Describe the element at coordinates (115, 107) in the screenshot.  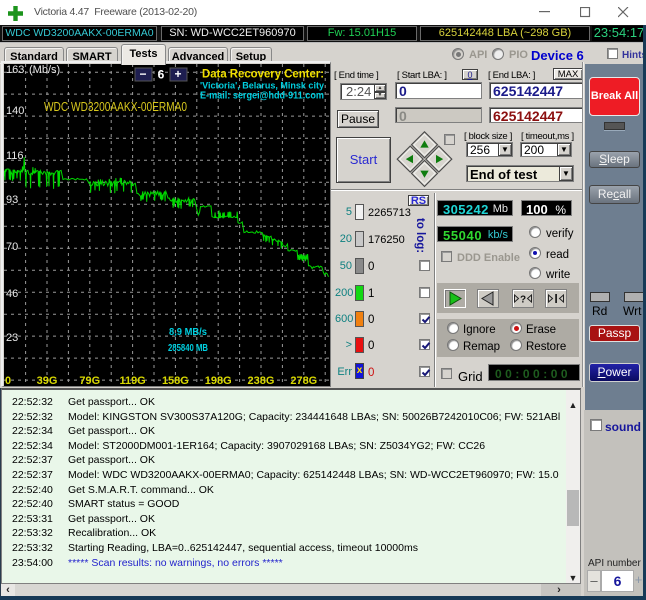
I see `svg-text: WDC WD3200AAKX-00ERMA0` at that location.